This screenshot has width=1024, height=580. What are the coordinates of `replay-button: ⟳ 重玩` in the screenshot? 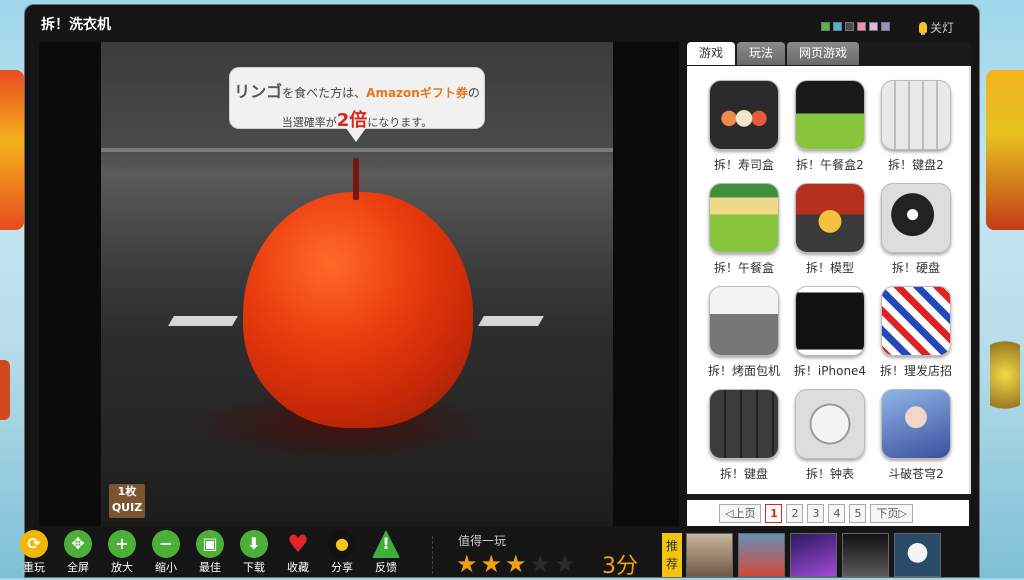 It's located at (34, 552).